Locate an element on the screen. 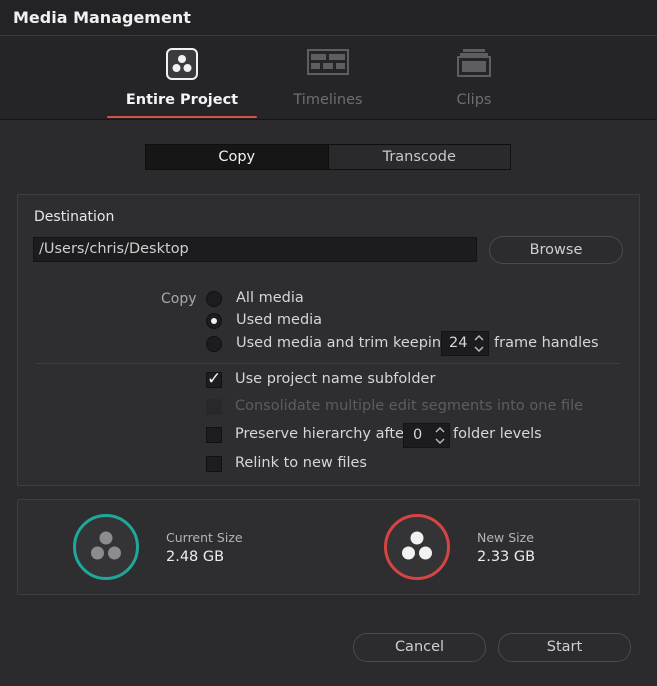 The height and width of the screenshot is (686, 657). relink-label: Relink to new files is located at coordinates (301, 463).